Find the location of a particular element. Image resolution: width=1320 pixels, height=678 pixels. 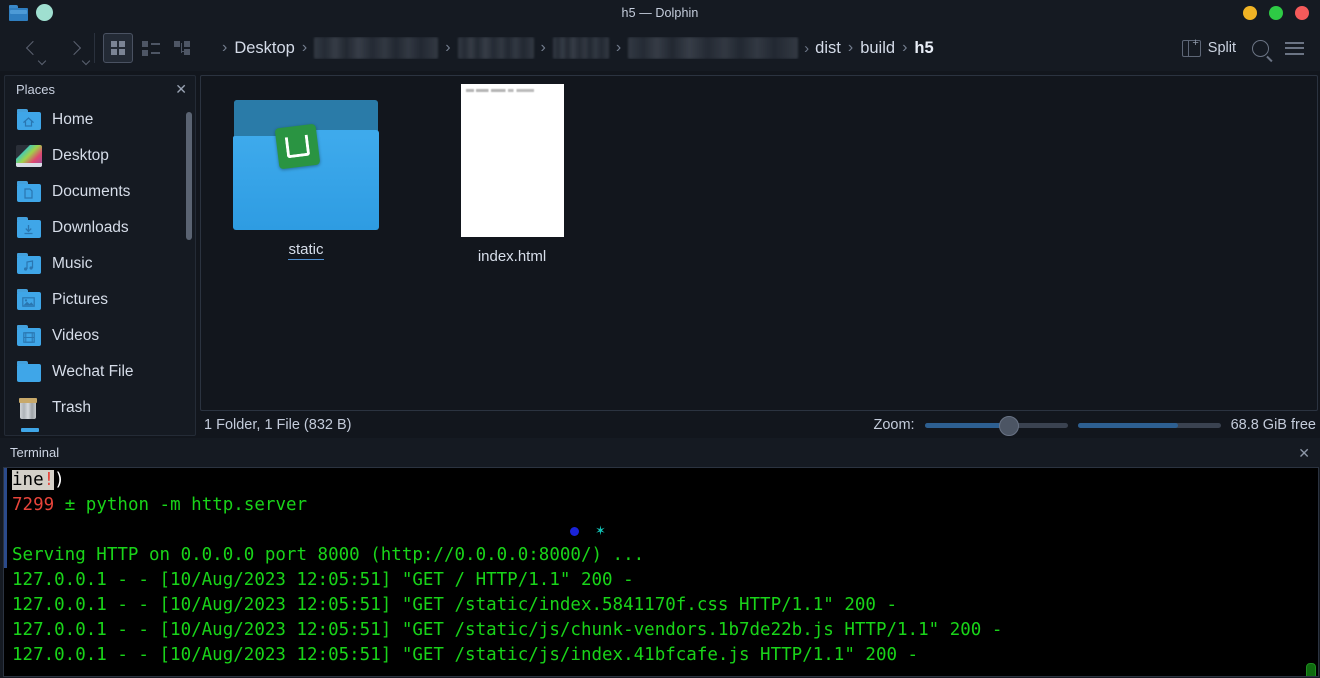

sidebar-item-trash: Trash is located at coordinates (105, 408).